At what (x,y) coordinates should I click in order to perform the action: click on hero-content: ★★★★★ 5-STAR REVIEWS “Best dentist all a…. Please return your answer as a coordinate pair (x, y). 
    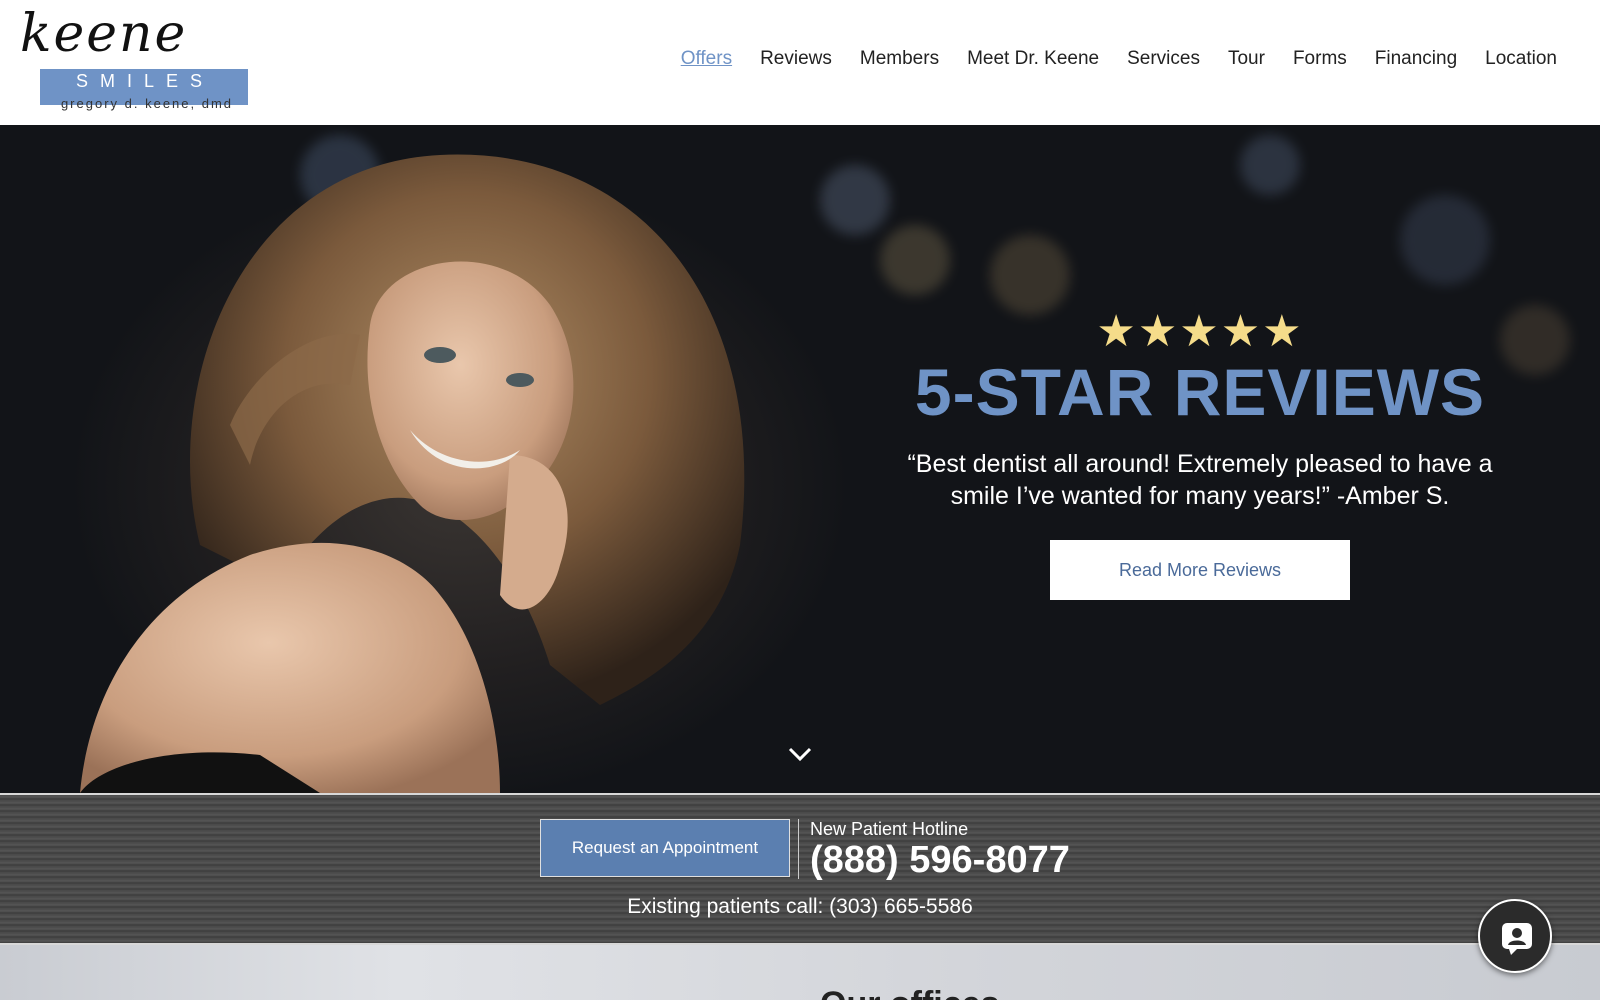
    Looking at the image, I should click on (1200, 455).